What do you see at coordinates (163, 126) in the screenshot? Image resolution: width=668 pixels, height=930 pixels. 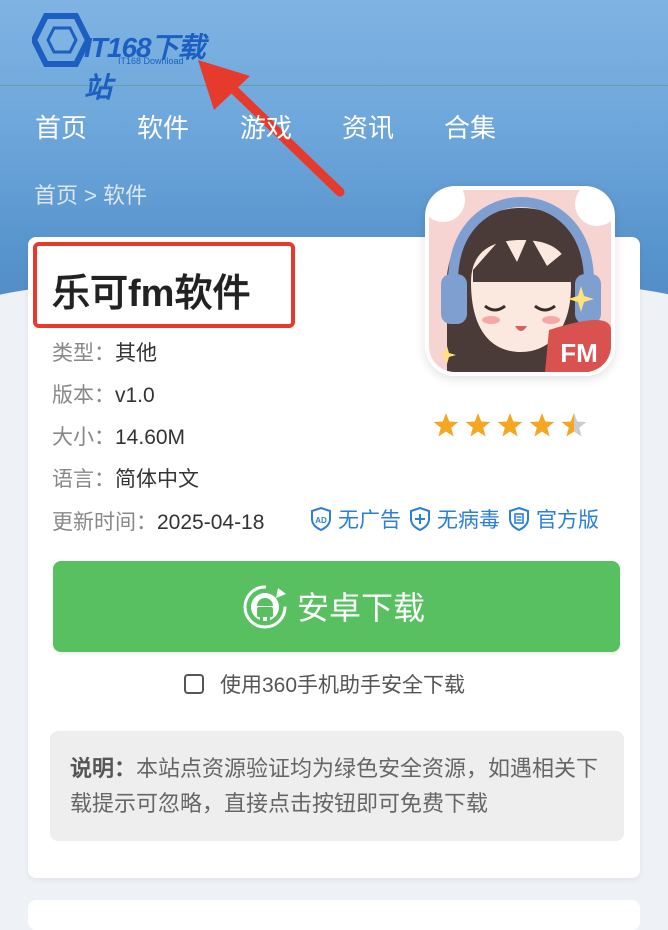 I see `nav-software: 软件` at bounding box center [163, 126].